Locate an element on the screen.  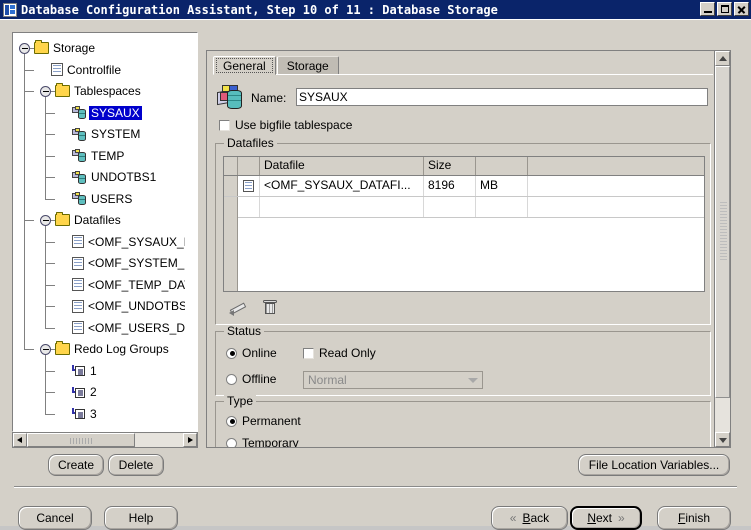
status-online-radio: Online is located at coordinates (251, 353).